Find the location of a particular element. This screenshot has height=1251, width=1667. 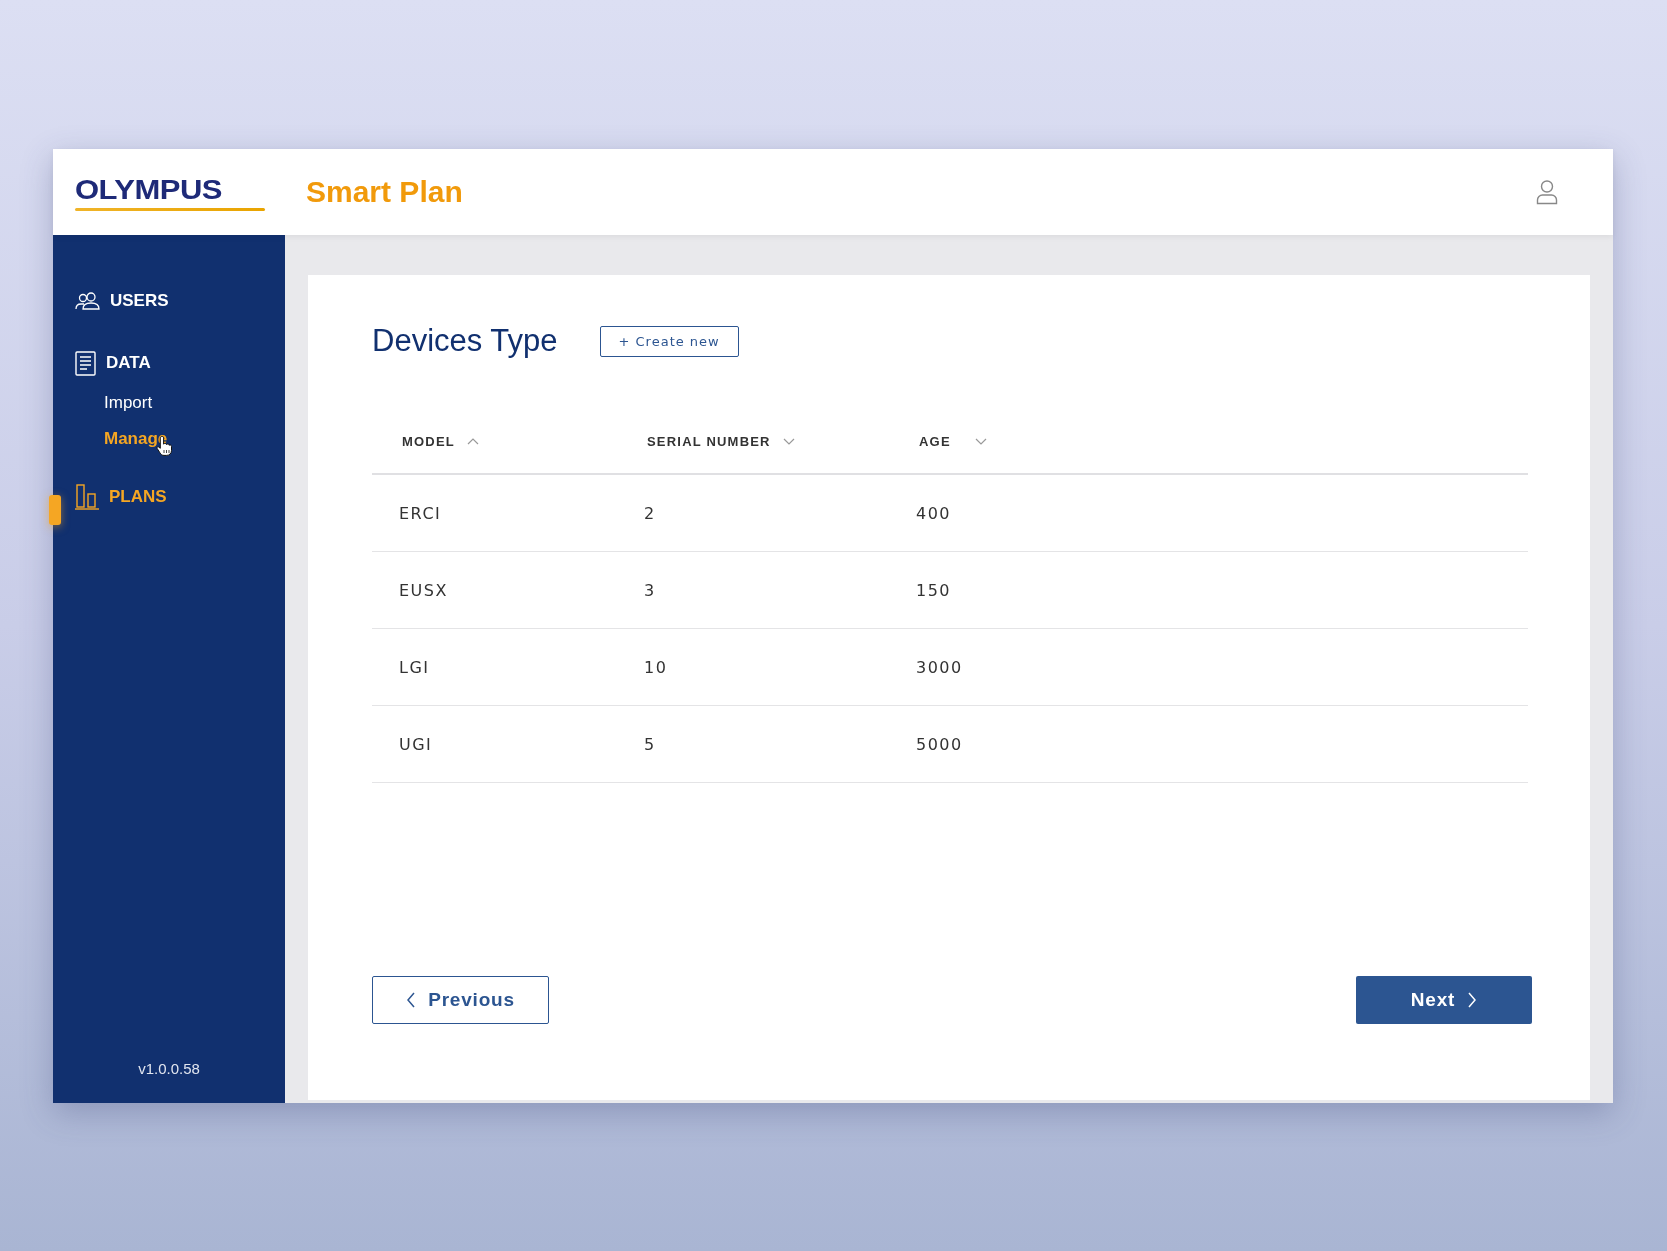

table-cell-text: UGI is located at coordinates (416, 744).